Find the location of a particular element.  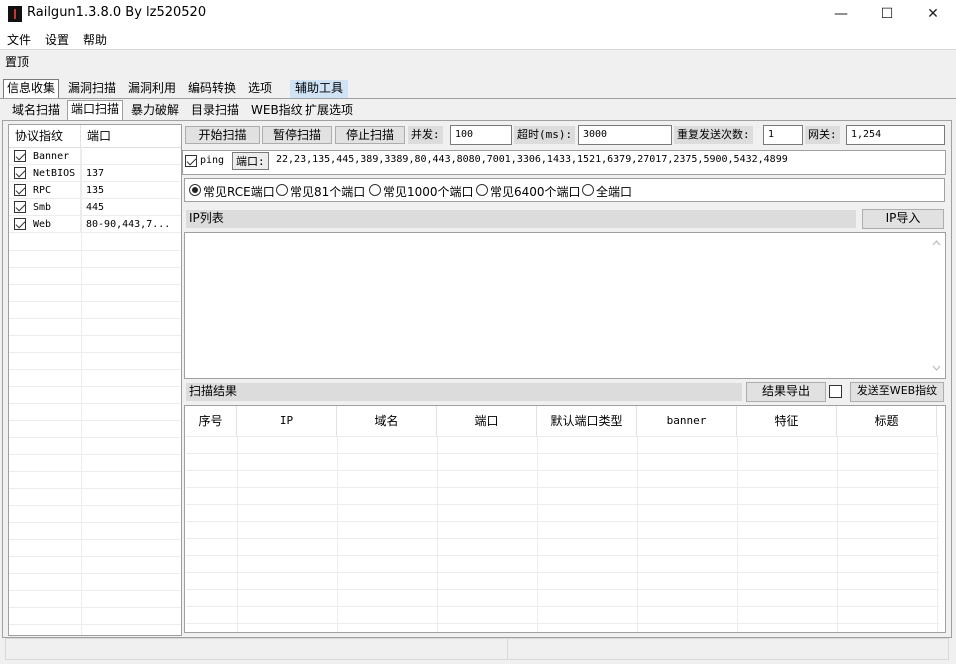

column-header-domain: 域名 is located at coordinates (387, 421).